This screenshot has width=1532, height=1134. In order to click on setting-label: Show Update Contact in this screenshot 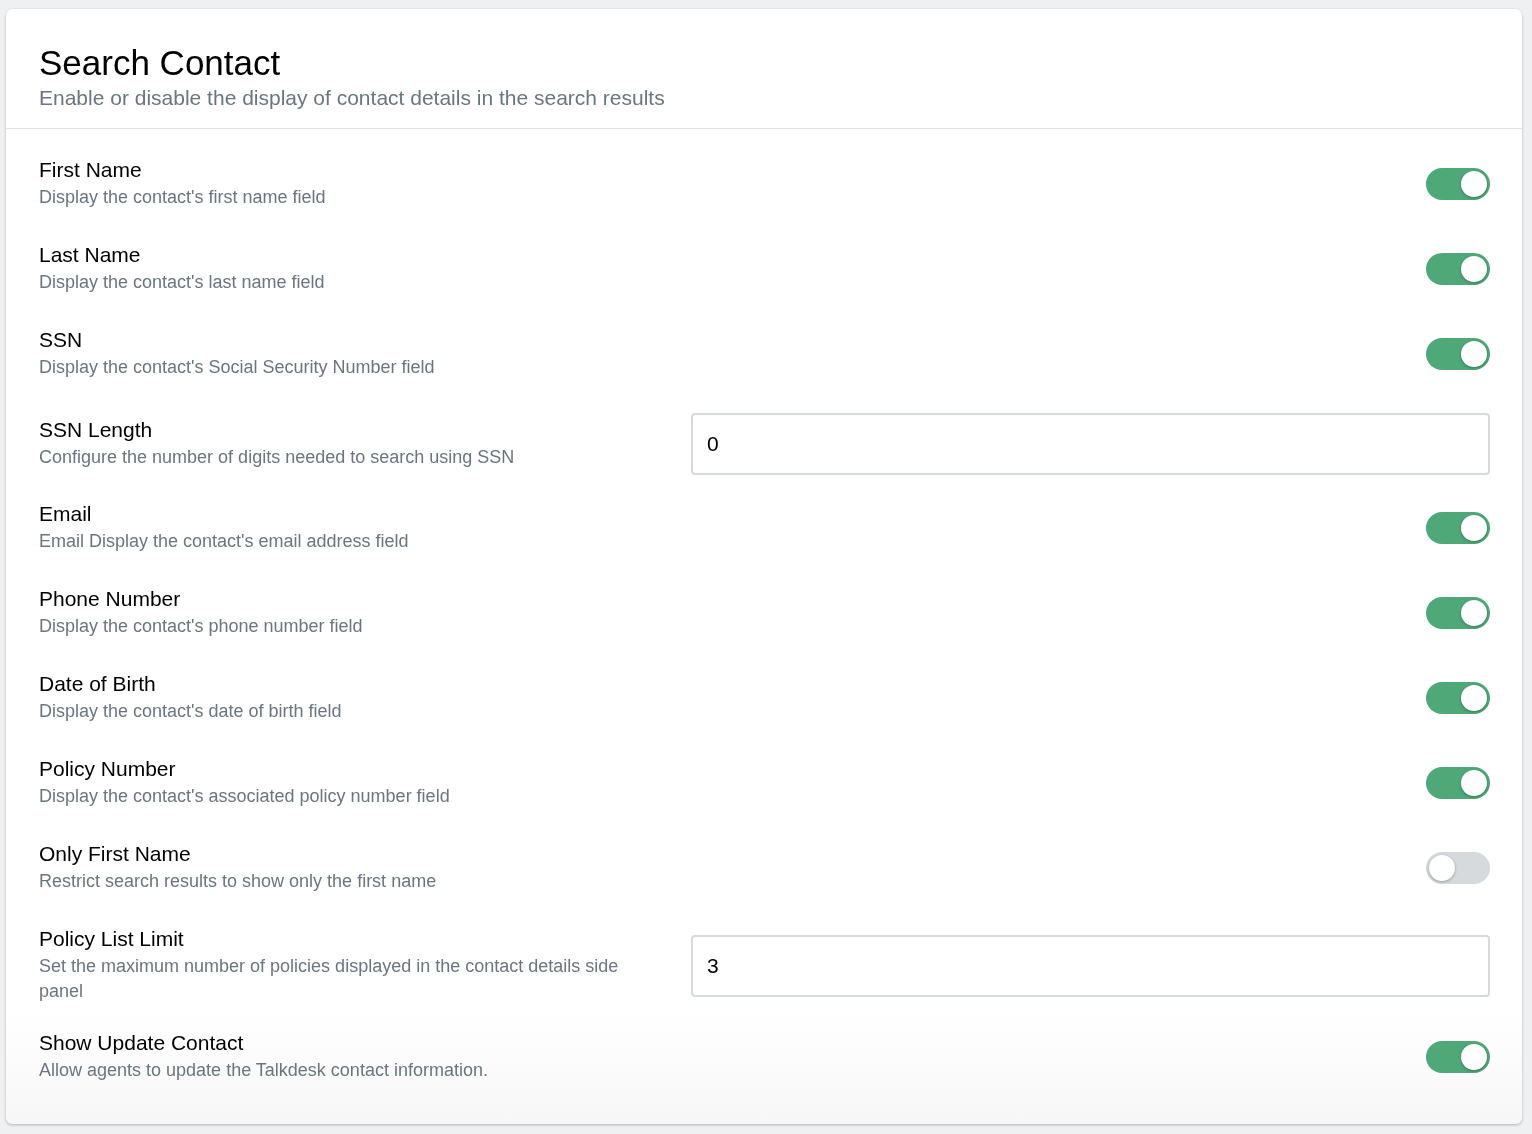, I will do `click(142, 1043)`.